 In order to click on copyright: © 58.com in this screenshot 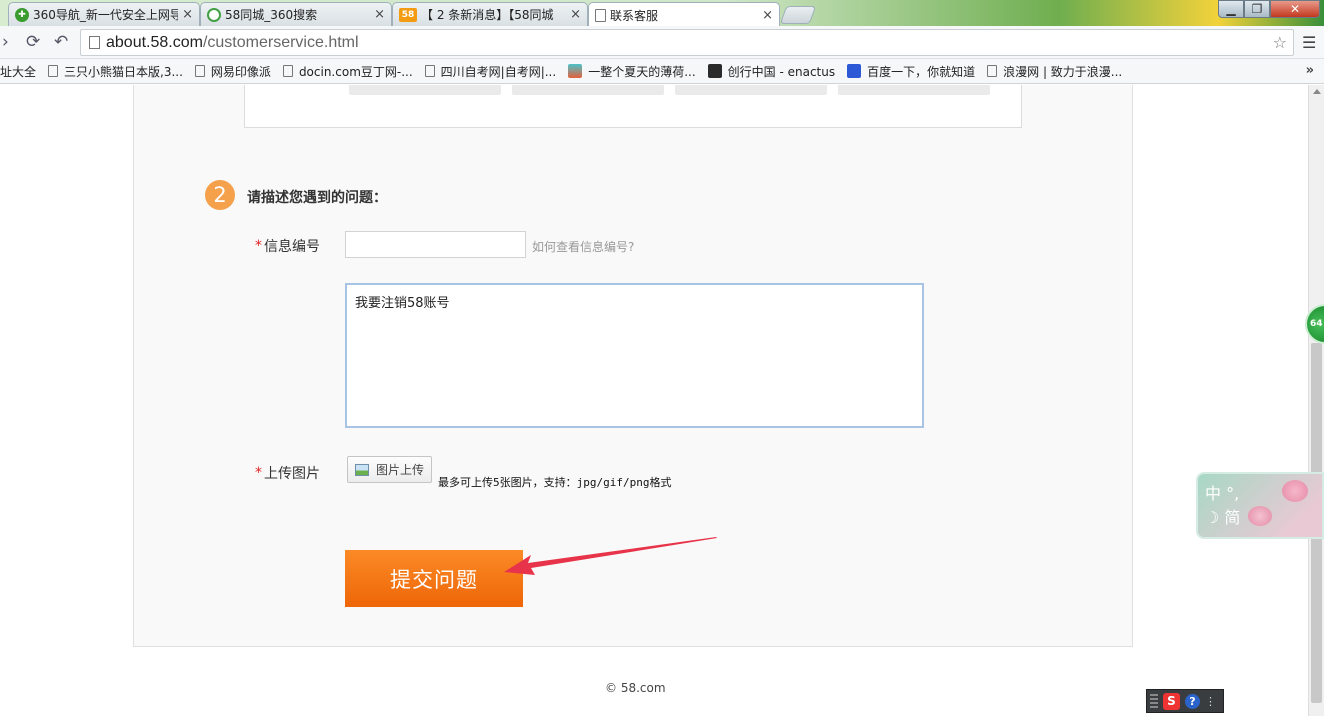, I will do `click(635, 688)`.